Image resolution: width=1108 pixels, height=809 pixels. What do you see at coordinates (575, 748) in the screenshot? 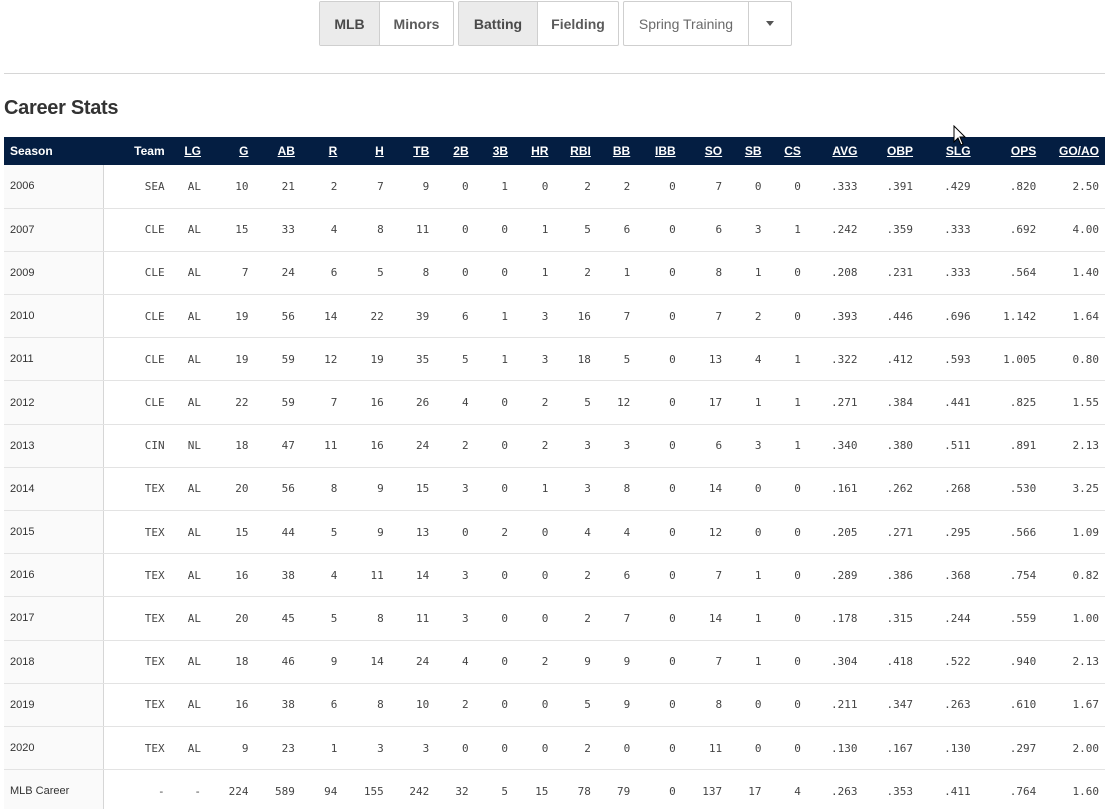
I see `cell-rbi: 2` at bounding box center [575, 748].